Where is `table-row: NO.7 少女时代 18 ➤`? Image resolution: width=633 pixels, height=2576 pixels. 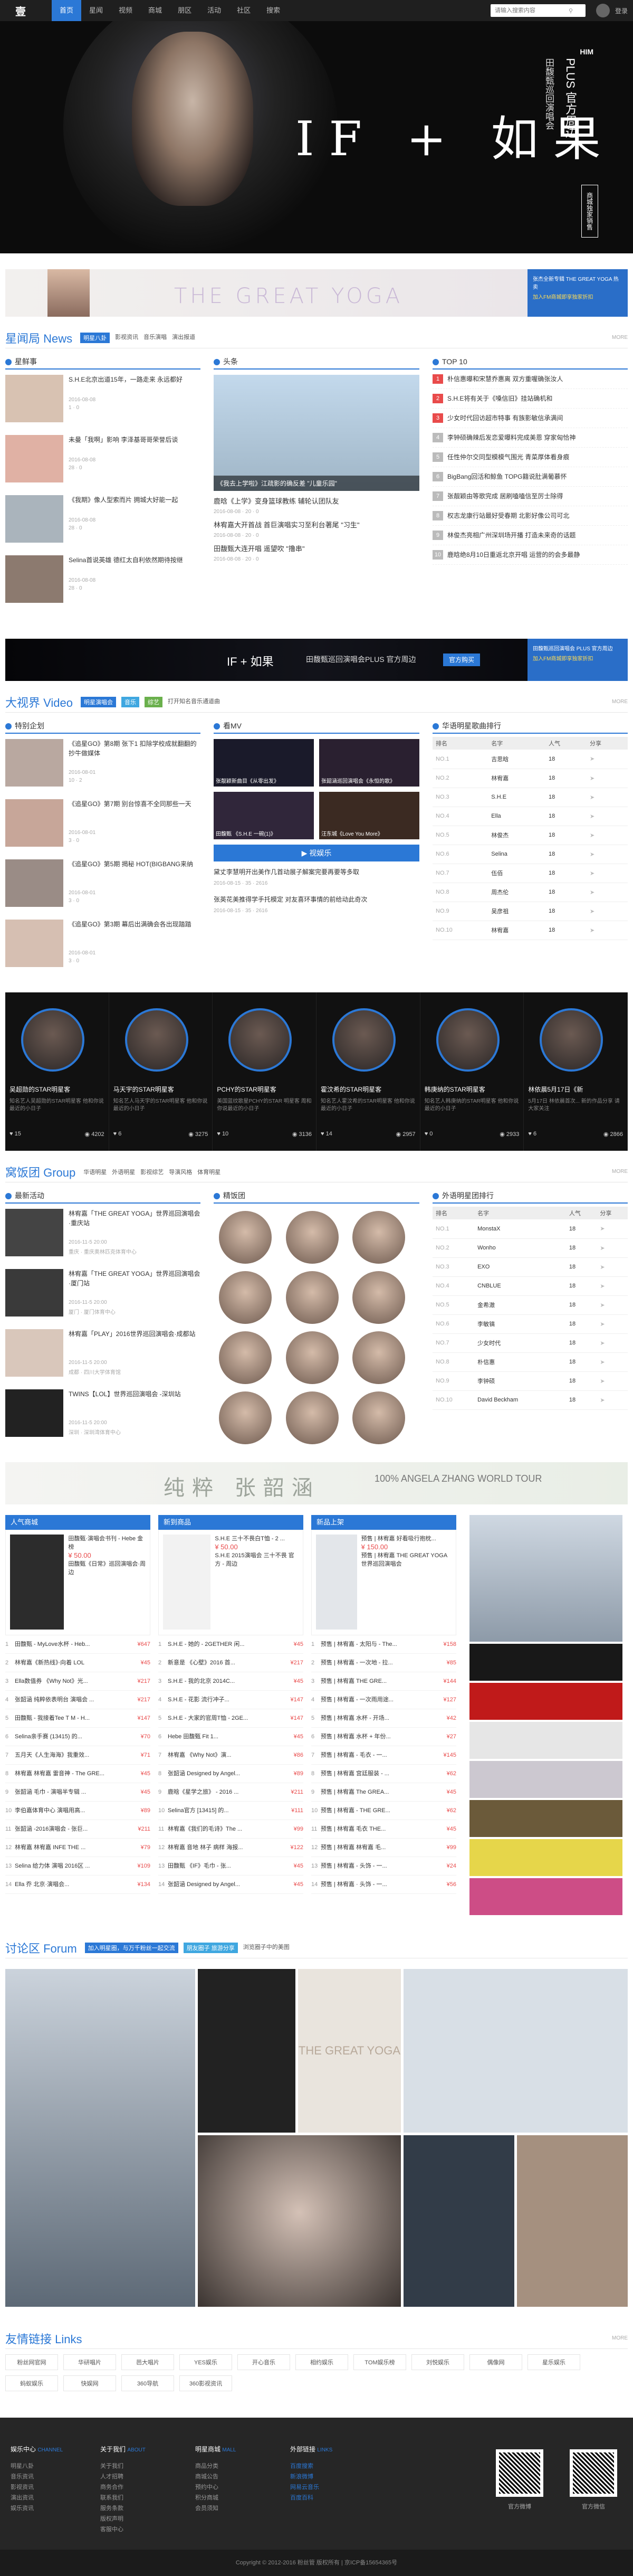 table-row: NO.7 少女时代 18 ➤ is located at coordinates (530, 1343).